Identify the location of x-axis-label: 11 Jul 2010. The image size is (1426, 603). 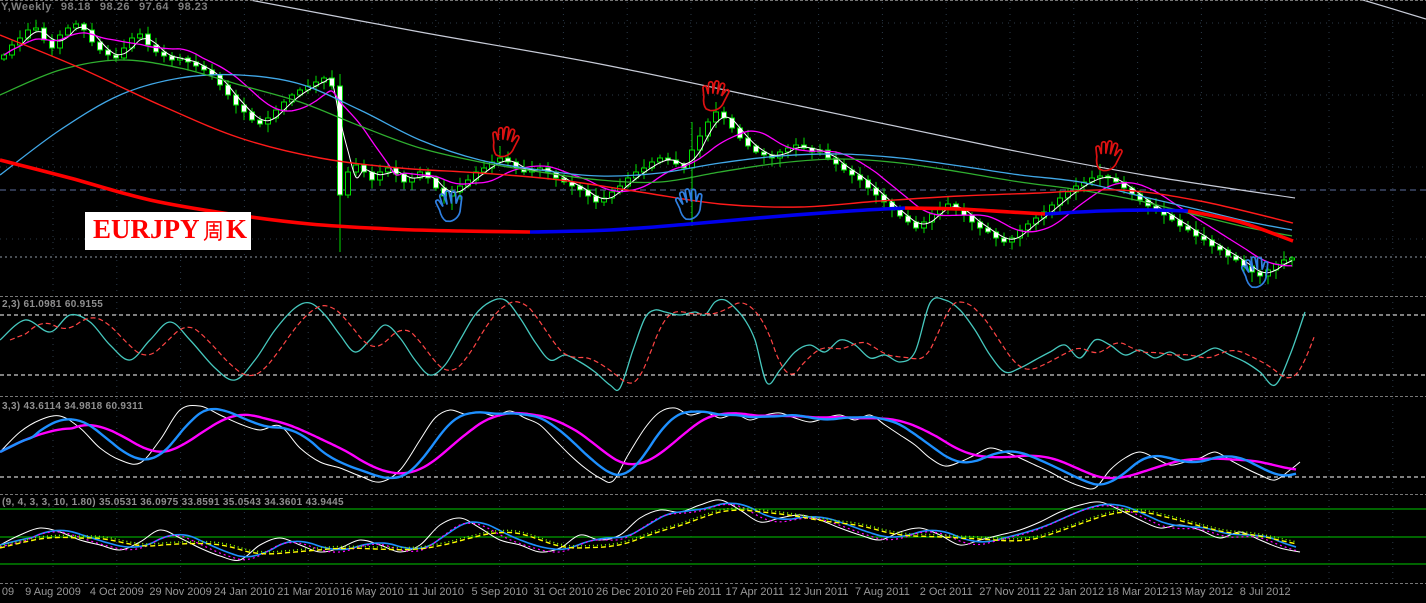
(435, 592).